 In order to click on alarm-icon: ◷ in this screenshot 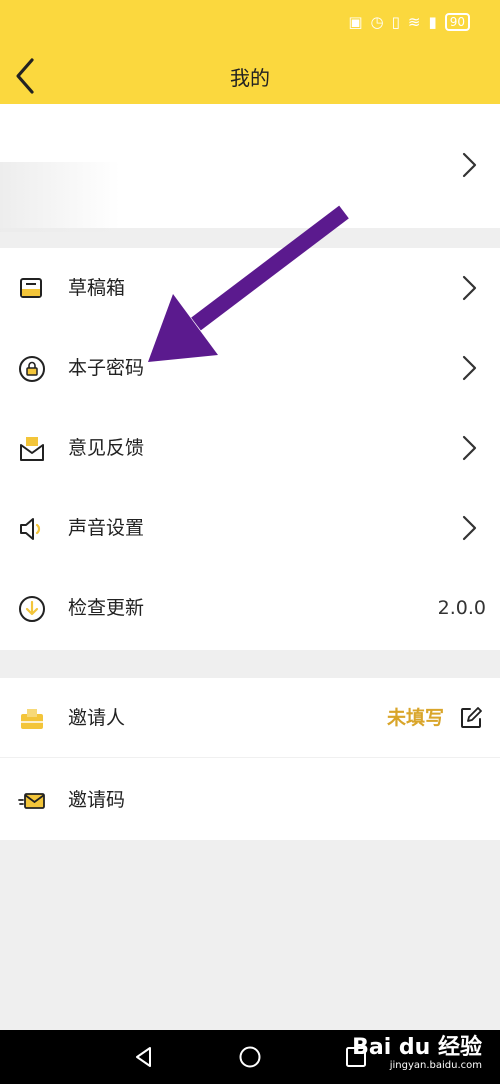, I will do `click(377, 22)`.